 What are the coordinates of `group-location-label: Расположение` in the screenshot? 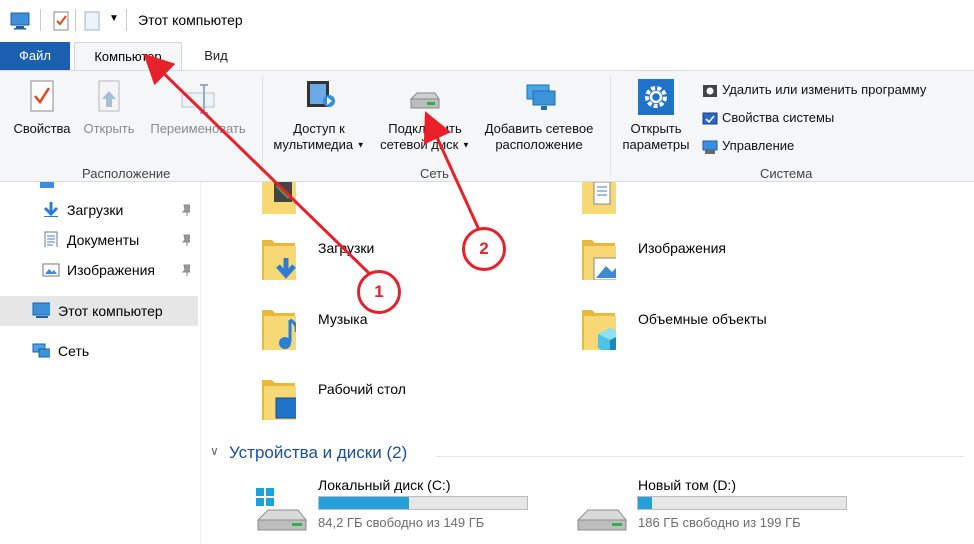 It's located at (126, 173).